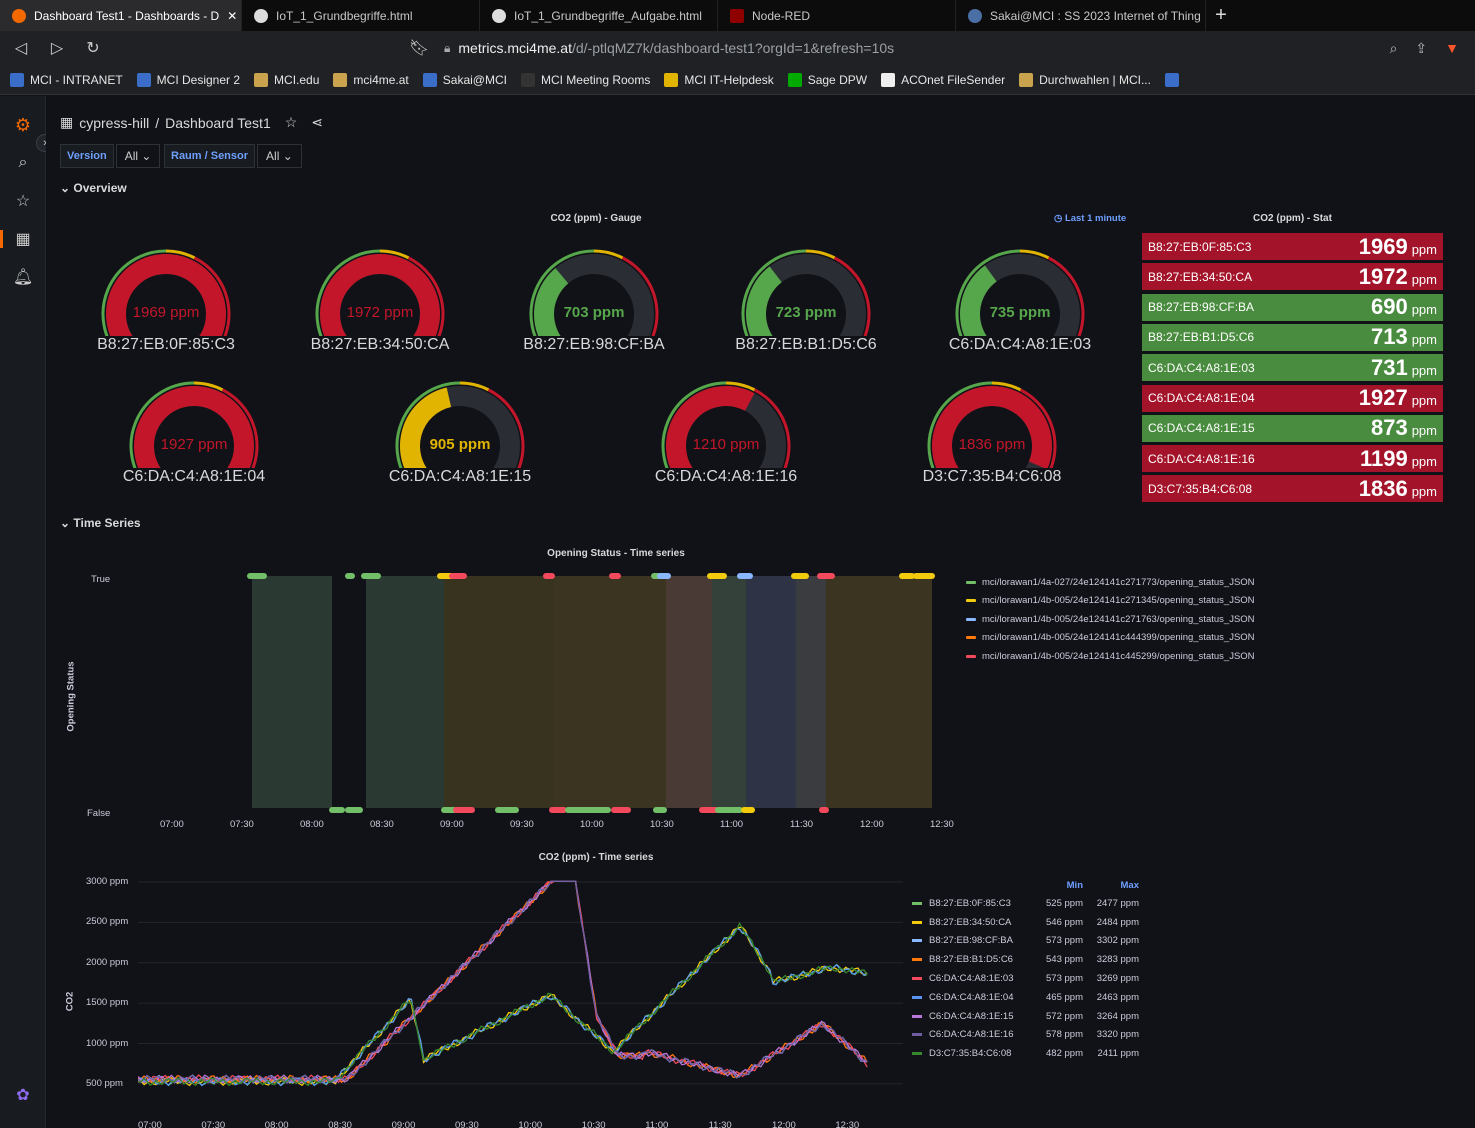  What do you see at coordinates (419, 48) in the screenshot?
I see `bookmark-icon: 🔖︎` at bounding box center [419, 48].